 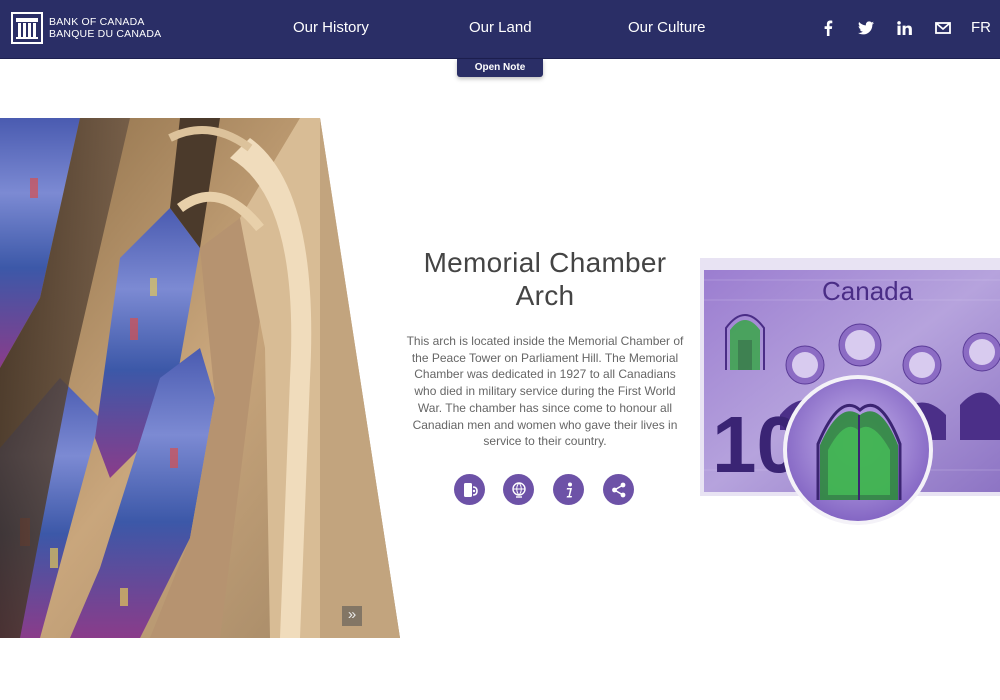 I want to click on email-icon, so click(x=943, y=28).